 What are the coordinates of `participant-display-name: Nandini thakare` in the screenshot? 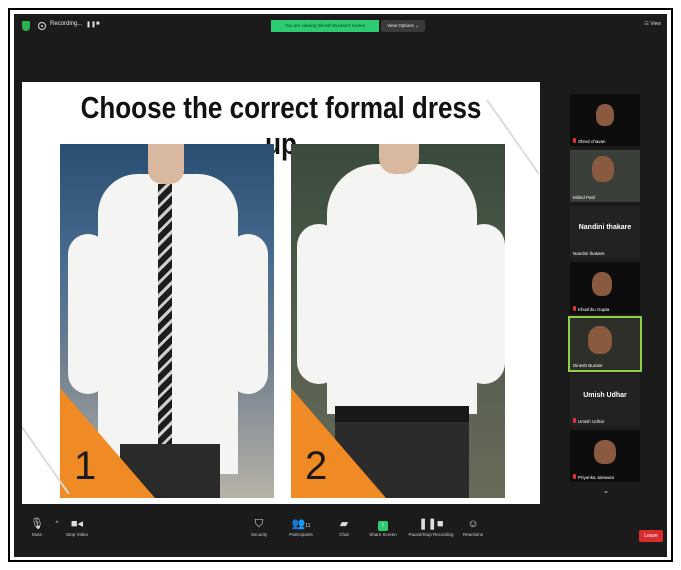 It's located at (605, 227).